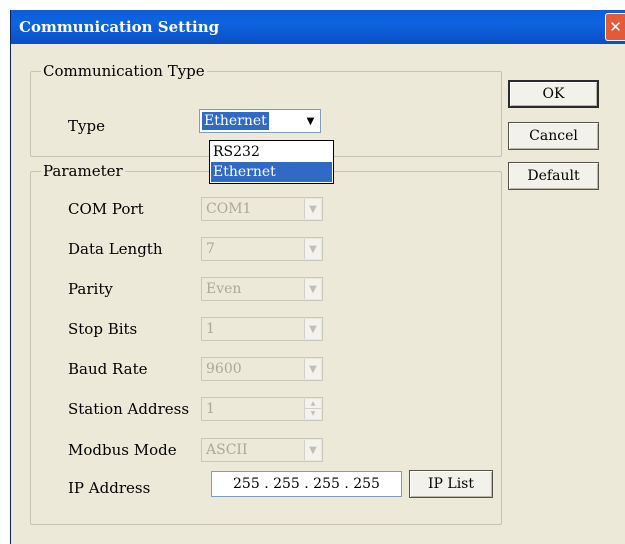 The width and height of the screenshot is (625, 544). I want to click on baud-rate-value: 9600, so click(224, 369).